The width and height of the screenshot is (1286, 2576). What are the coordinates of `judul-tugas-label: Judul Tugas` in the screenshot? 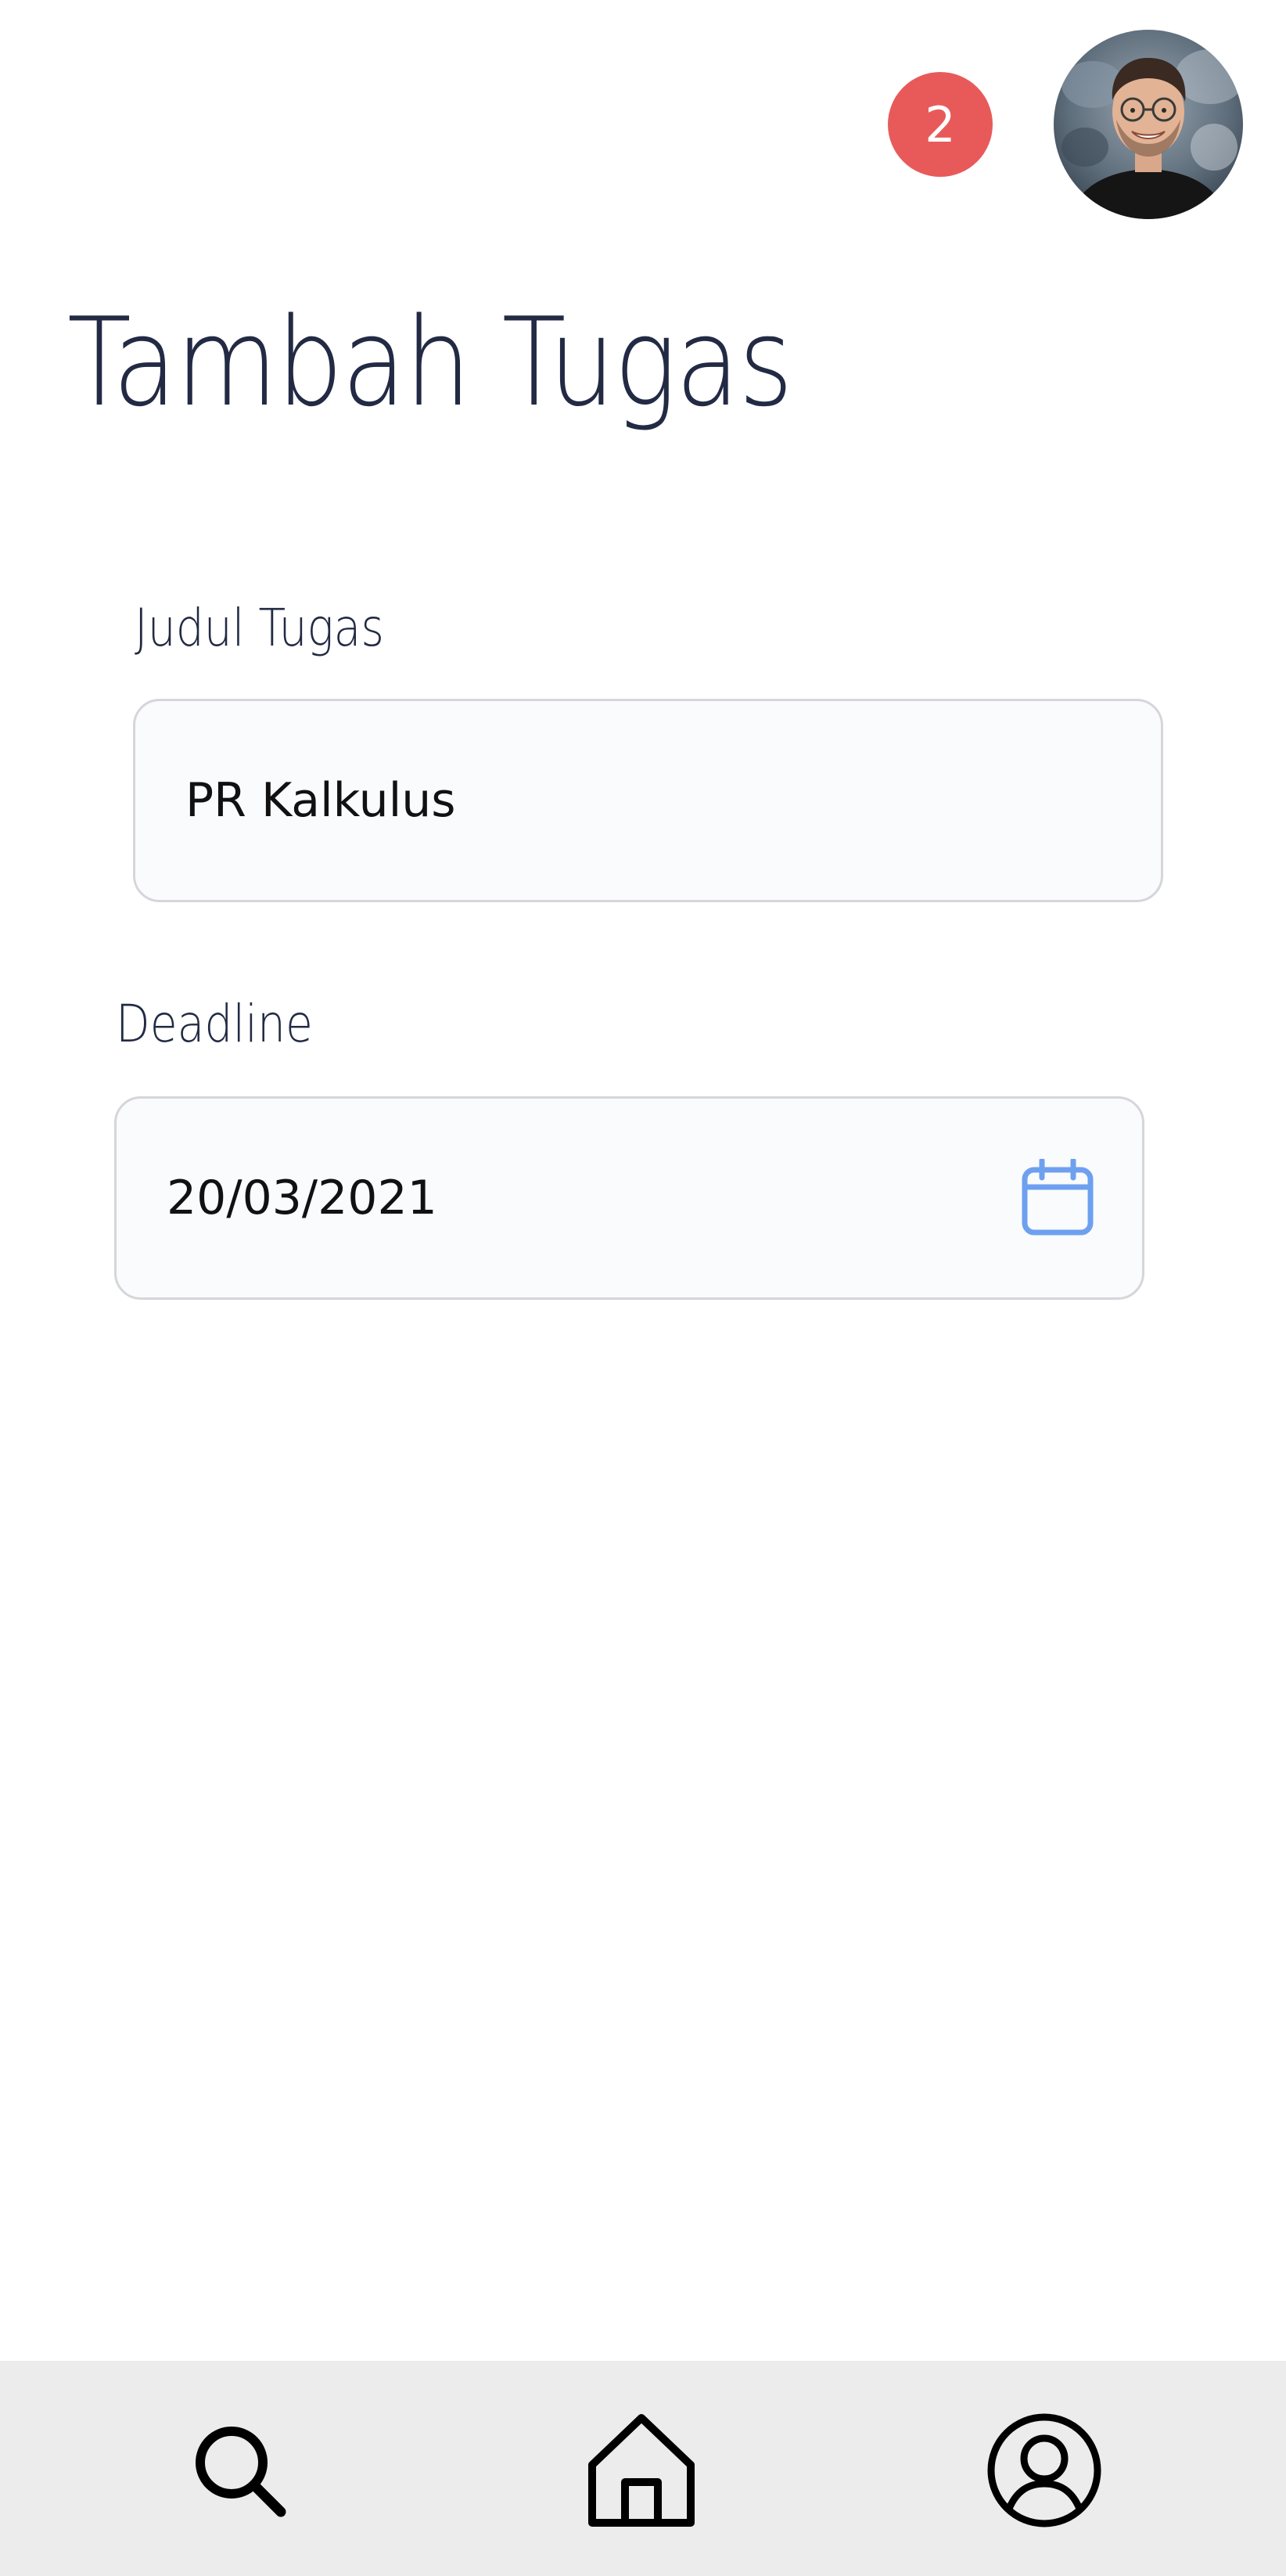 It's located at (259, 628).